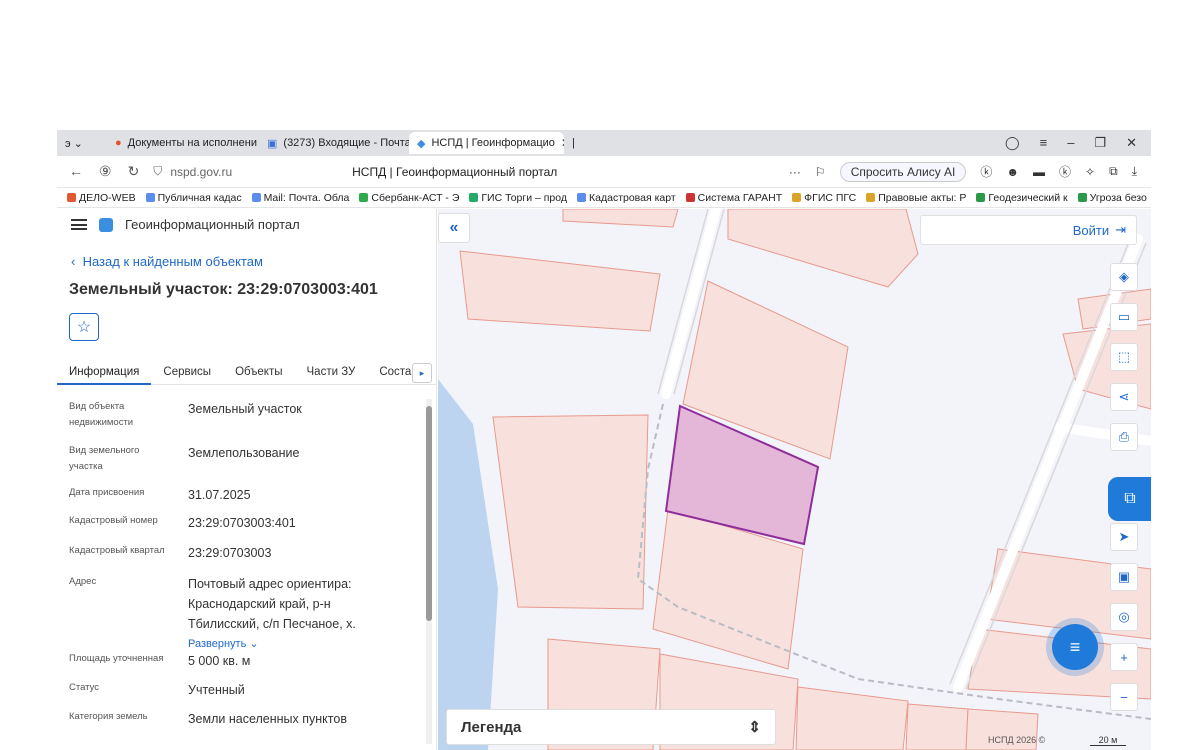 The width and height of the screenshot is (1200, 750). What do you see at coordinates (1124, 357) in the screenshot?
I see `select-area-button: ⬚` at bounding box center [1124, 357].